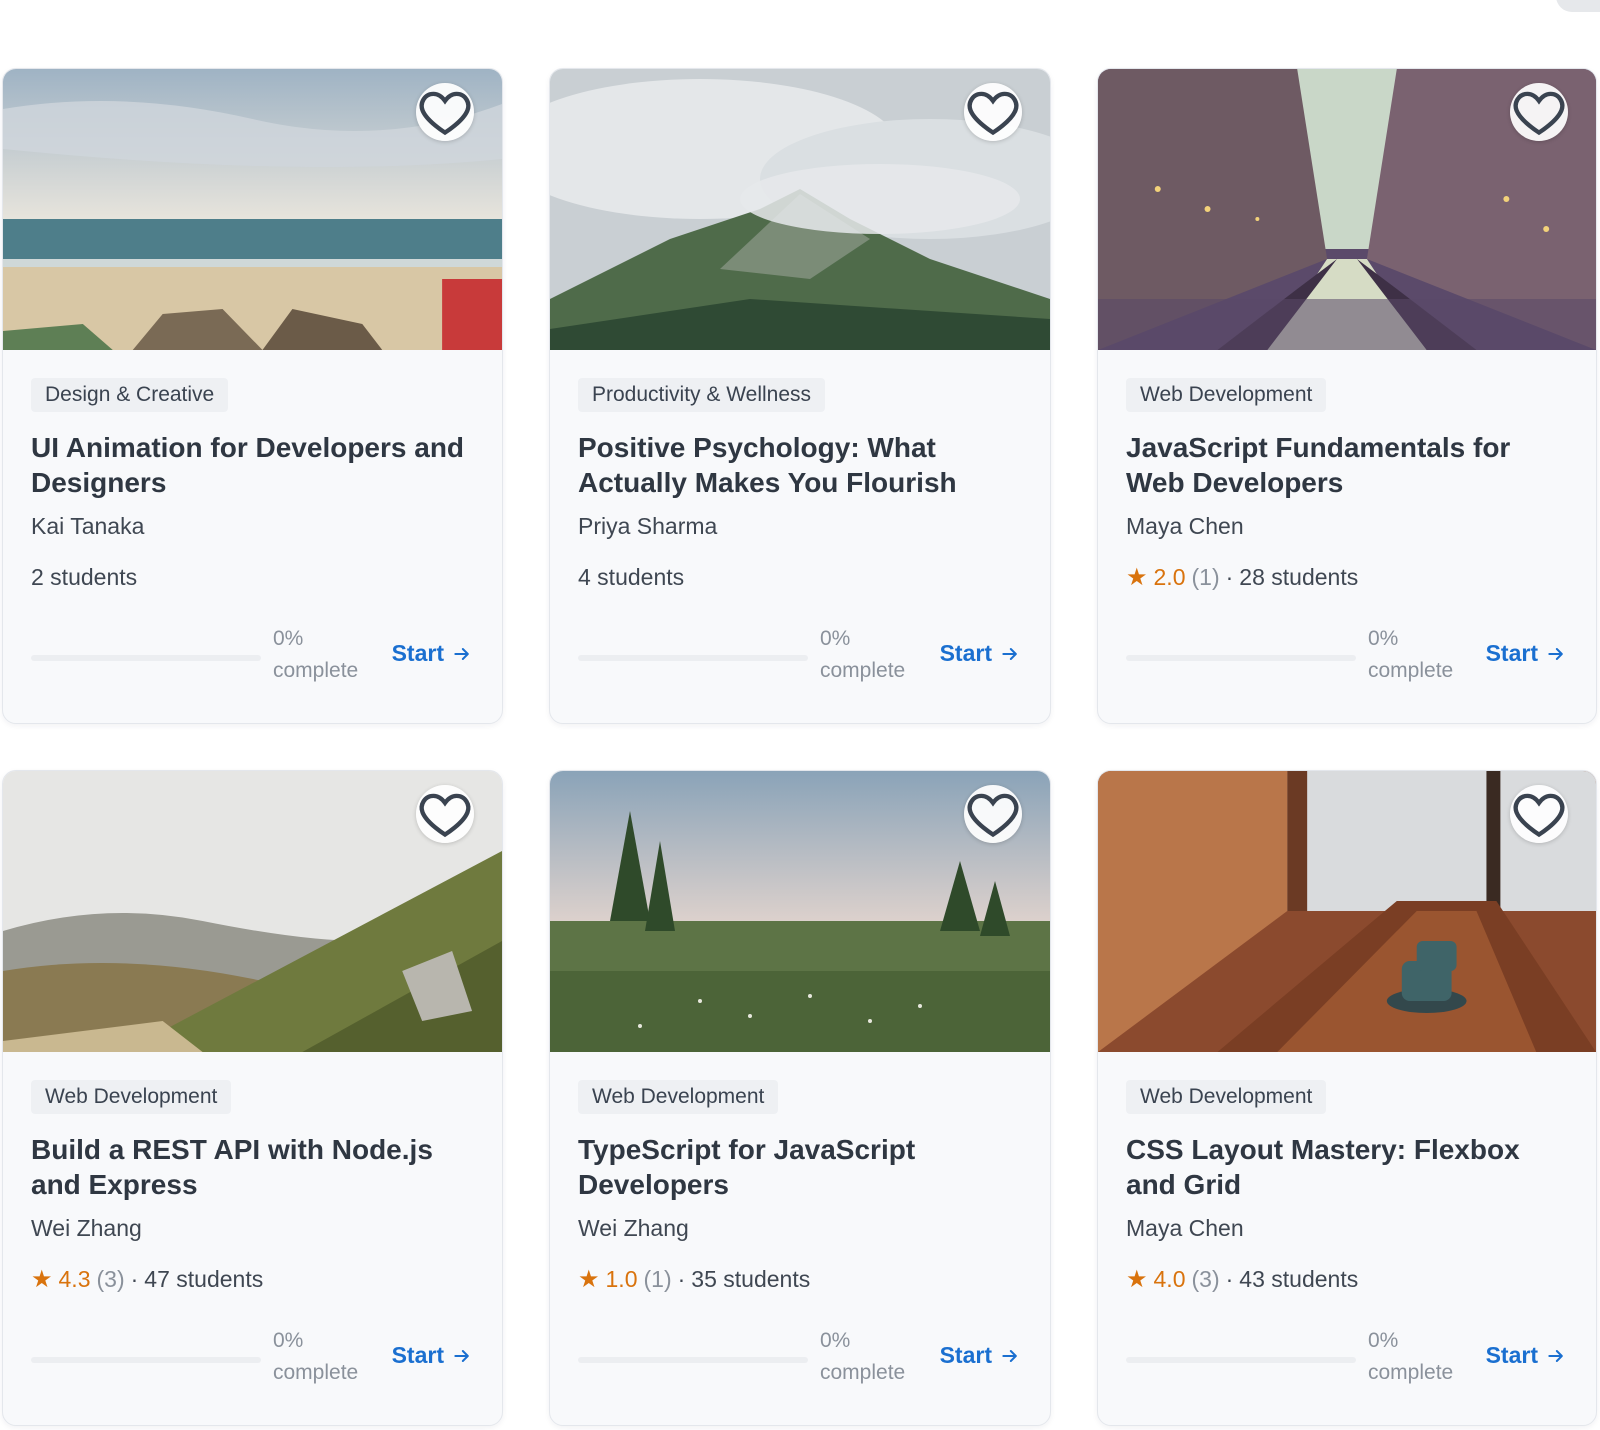 The height and width of the screenshot is (1430, 1600). What do you see at coordinates (1299, 1278) in the screenshot?
I see `student-count: 43 students` at bounding box center [1299, 1278].